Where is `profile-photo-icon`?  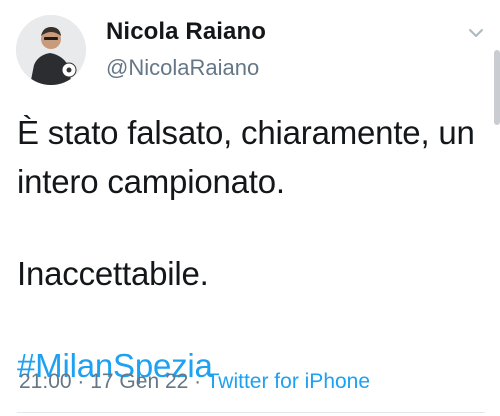 profile-photo-icon is located at coordinates (51, 50).